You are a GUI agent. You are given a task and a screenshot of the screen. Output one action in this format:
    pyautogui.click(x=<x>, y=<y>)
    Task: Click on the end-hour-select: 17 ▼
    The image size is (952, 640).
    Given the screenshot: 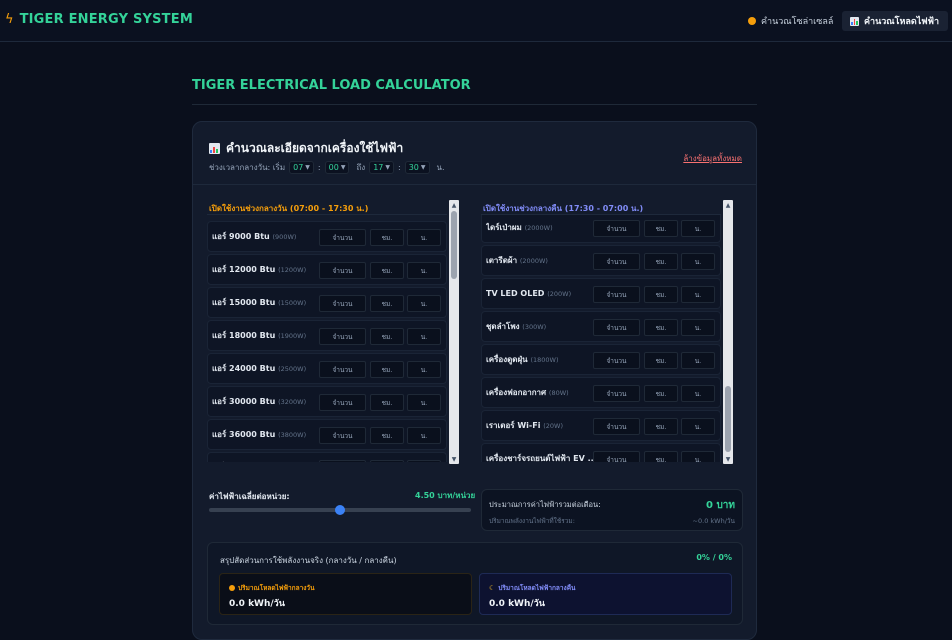 What is the action you would take?
    pyautogui.click(x=381, y=167)
    